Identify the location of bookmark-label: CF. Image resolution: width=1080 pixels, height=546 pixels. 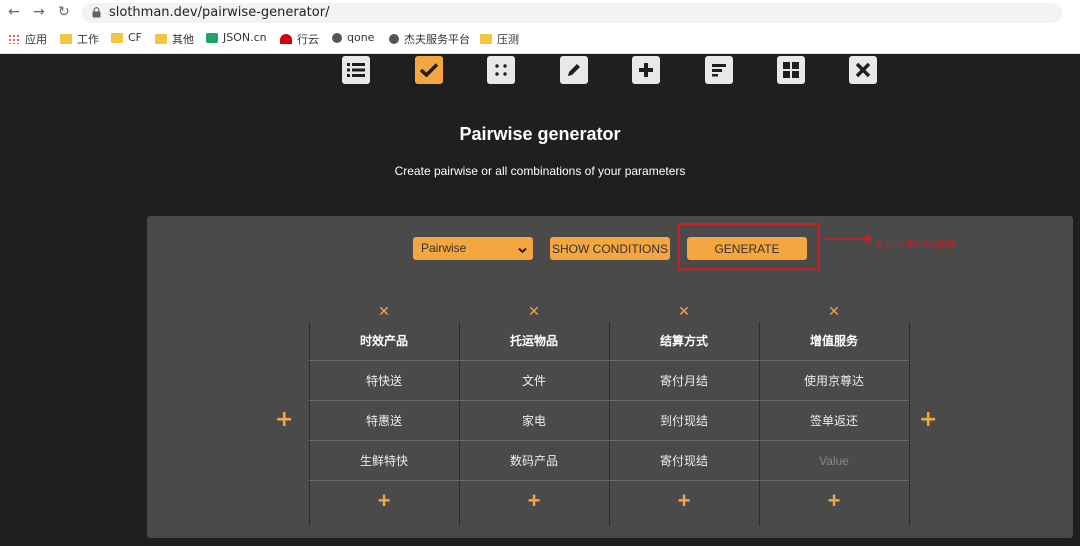
(135, 37).